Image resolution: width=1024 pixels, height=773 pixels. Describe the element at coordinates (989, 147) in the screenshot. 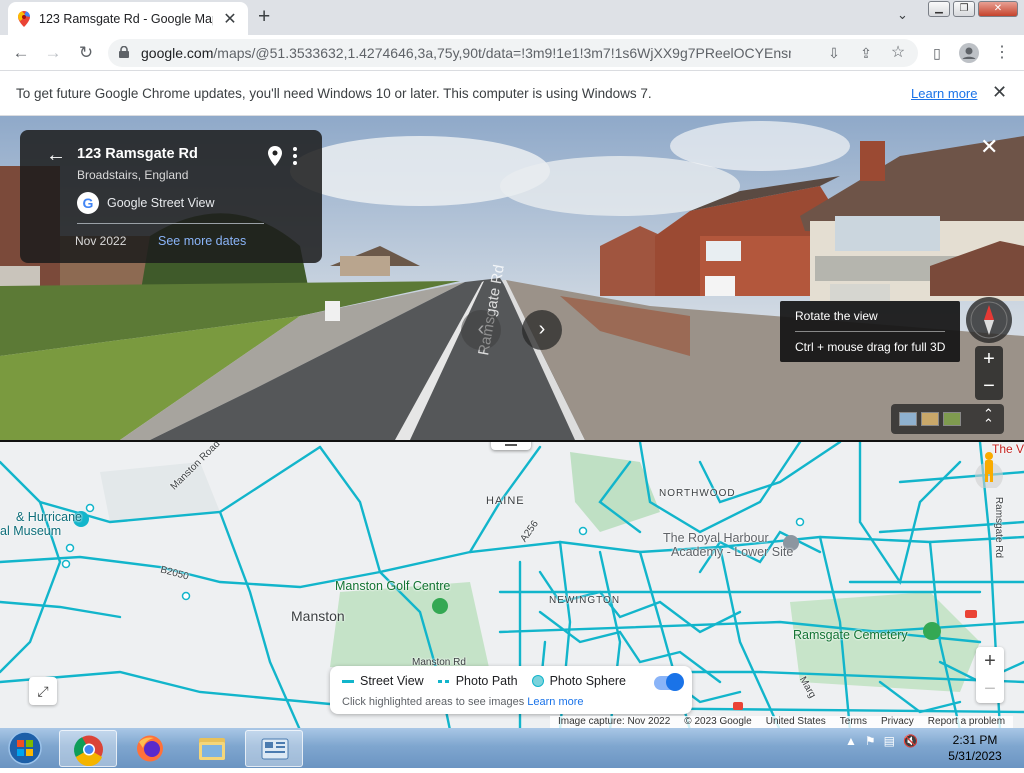

I see `close-street-view-icon: ✕` at that location.